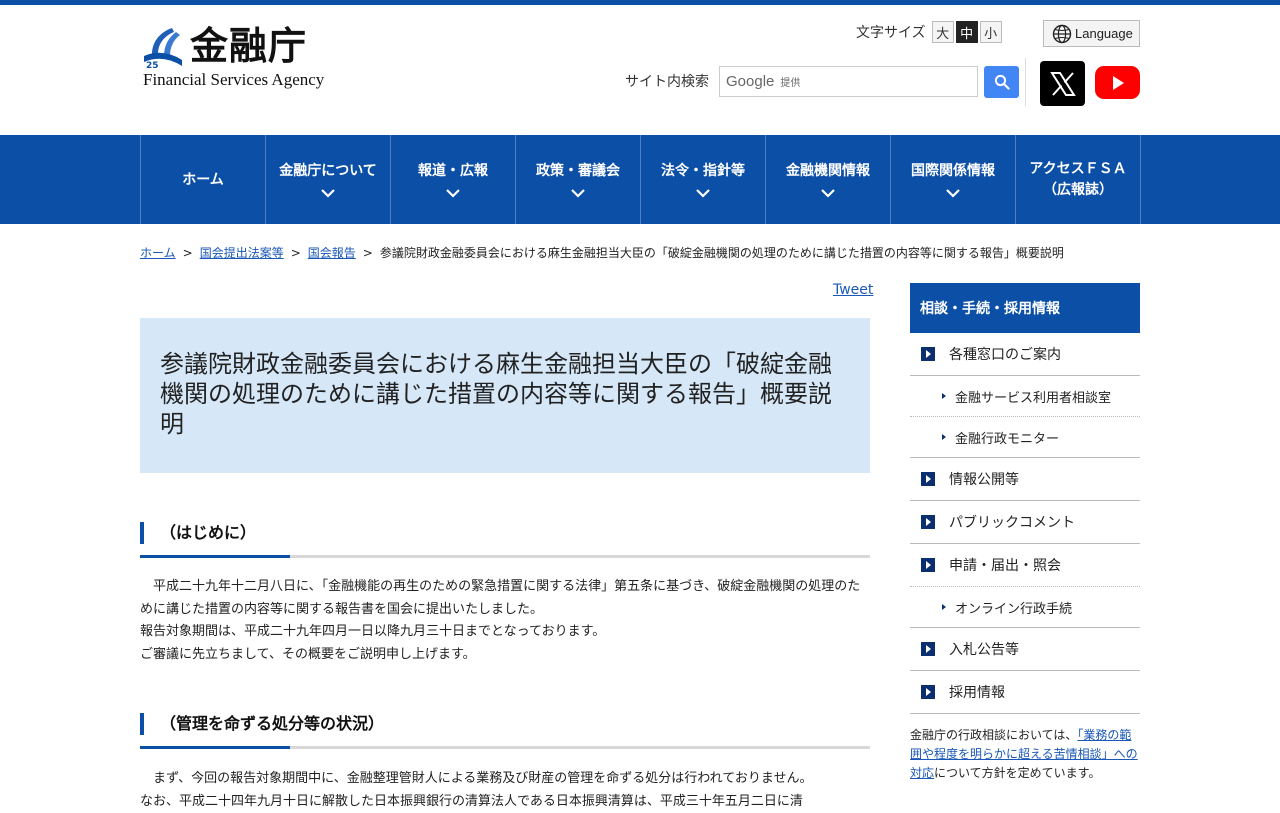 The width and height of the screenshot is (1280, 813). I want to click on search-button, so click(1001, 82).